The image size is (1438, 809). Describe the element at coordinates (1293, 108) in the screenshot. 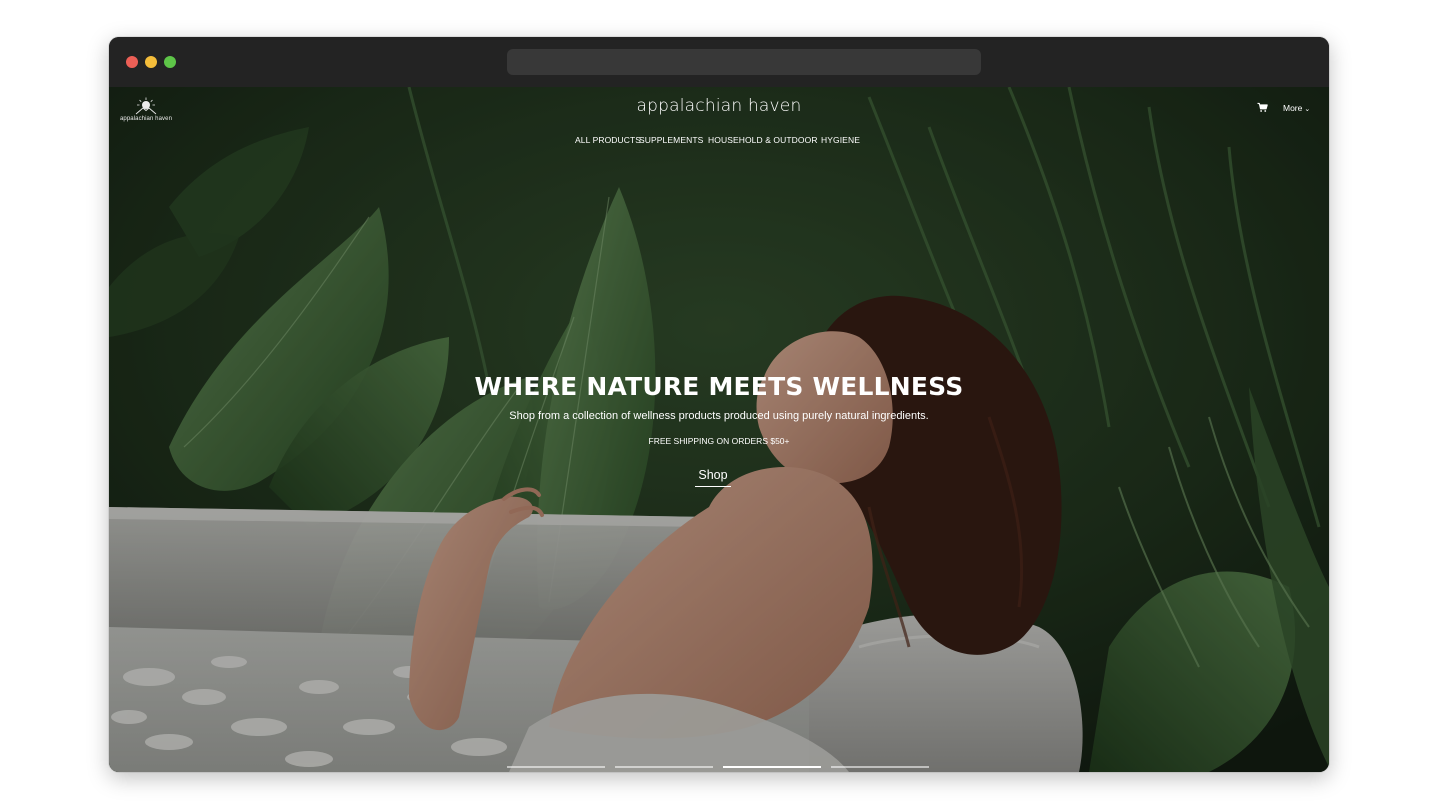

I see `more-label: More` at that location.